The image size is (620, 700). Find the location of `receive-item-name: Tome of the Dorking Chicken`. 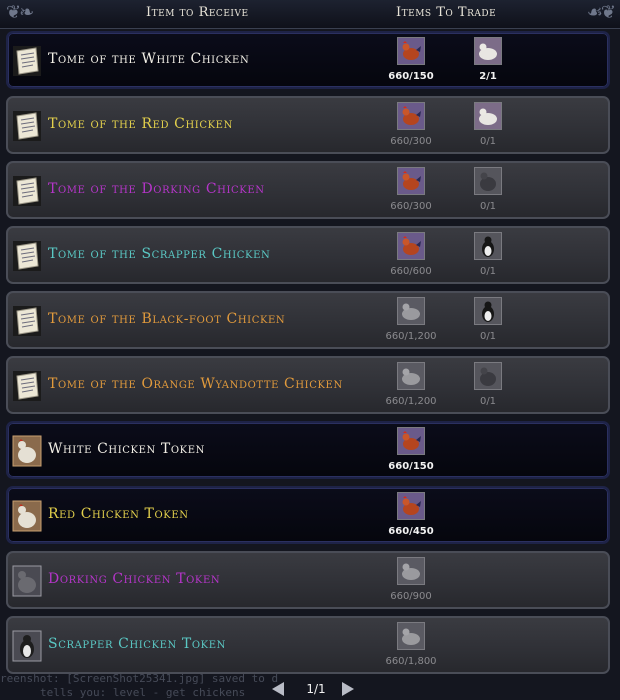

receive-item-name: Tome of the Dorking Chicken is located at coordinates (156, 189).